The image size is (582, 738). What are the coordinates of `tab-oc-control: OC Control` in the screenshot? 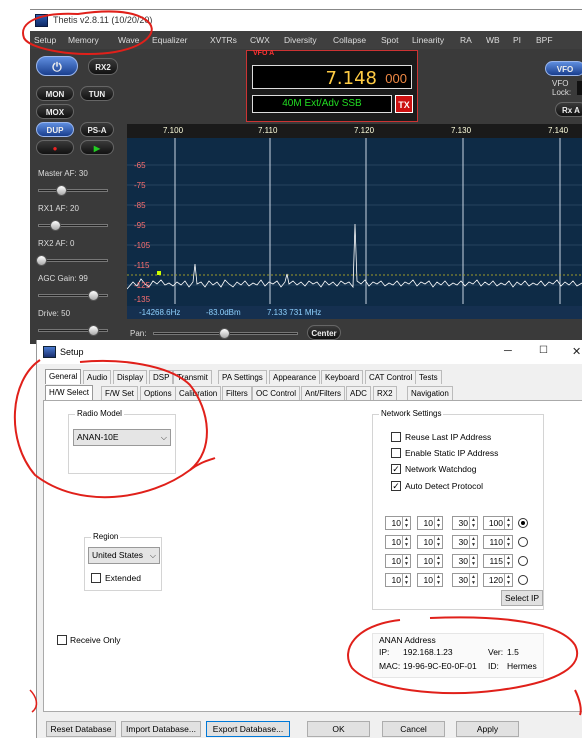 It's located at (276, 393).